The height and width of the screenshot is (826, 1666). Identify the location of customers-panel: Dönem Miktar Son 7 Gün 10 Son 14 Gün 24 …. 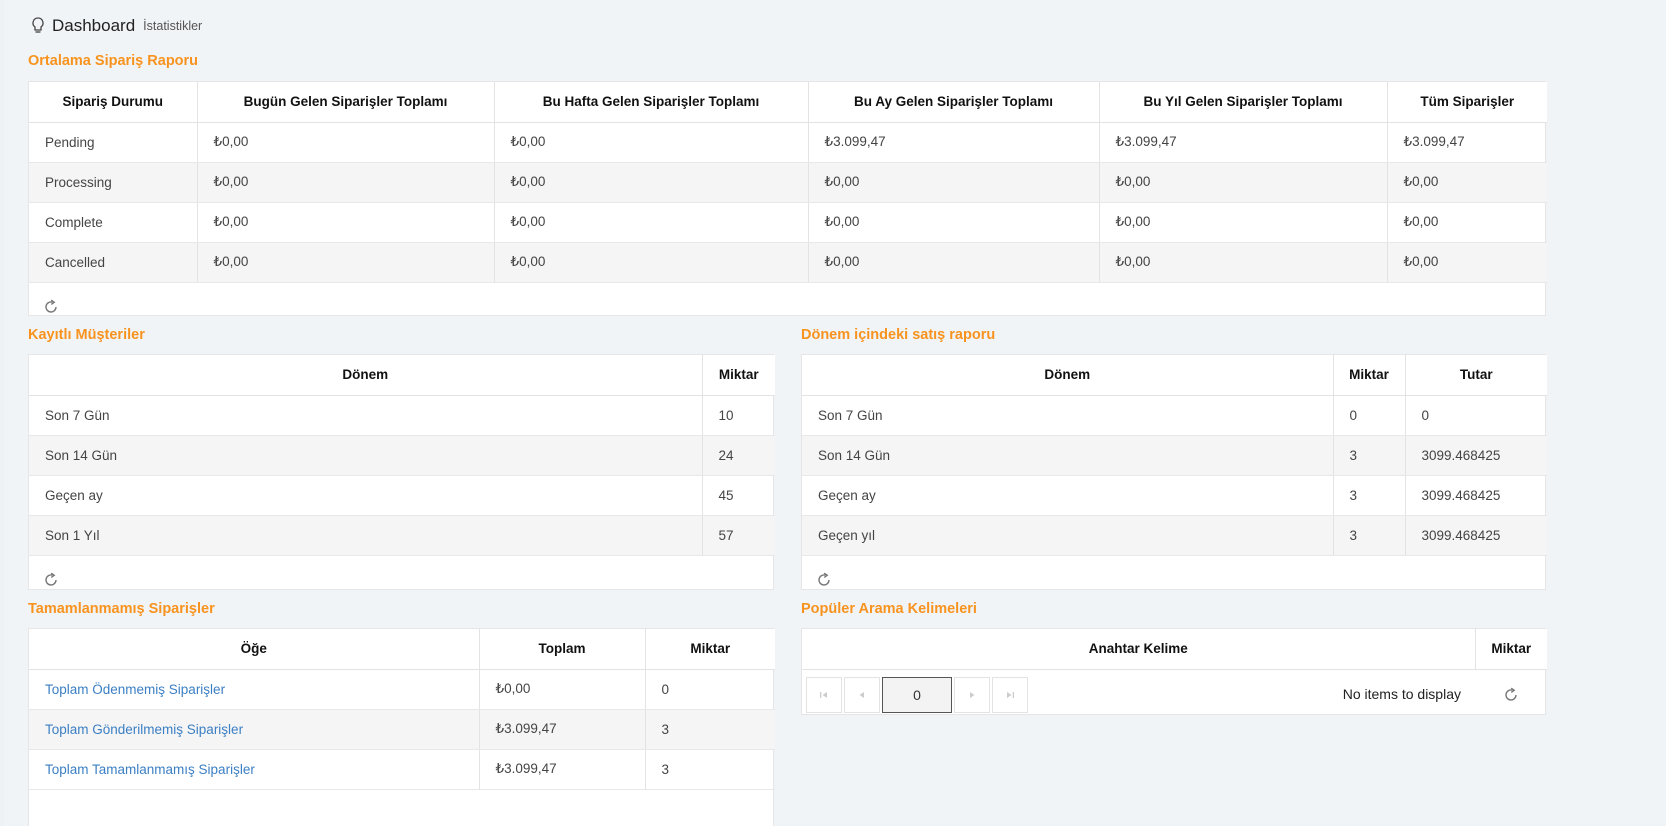
(401, 472).